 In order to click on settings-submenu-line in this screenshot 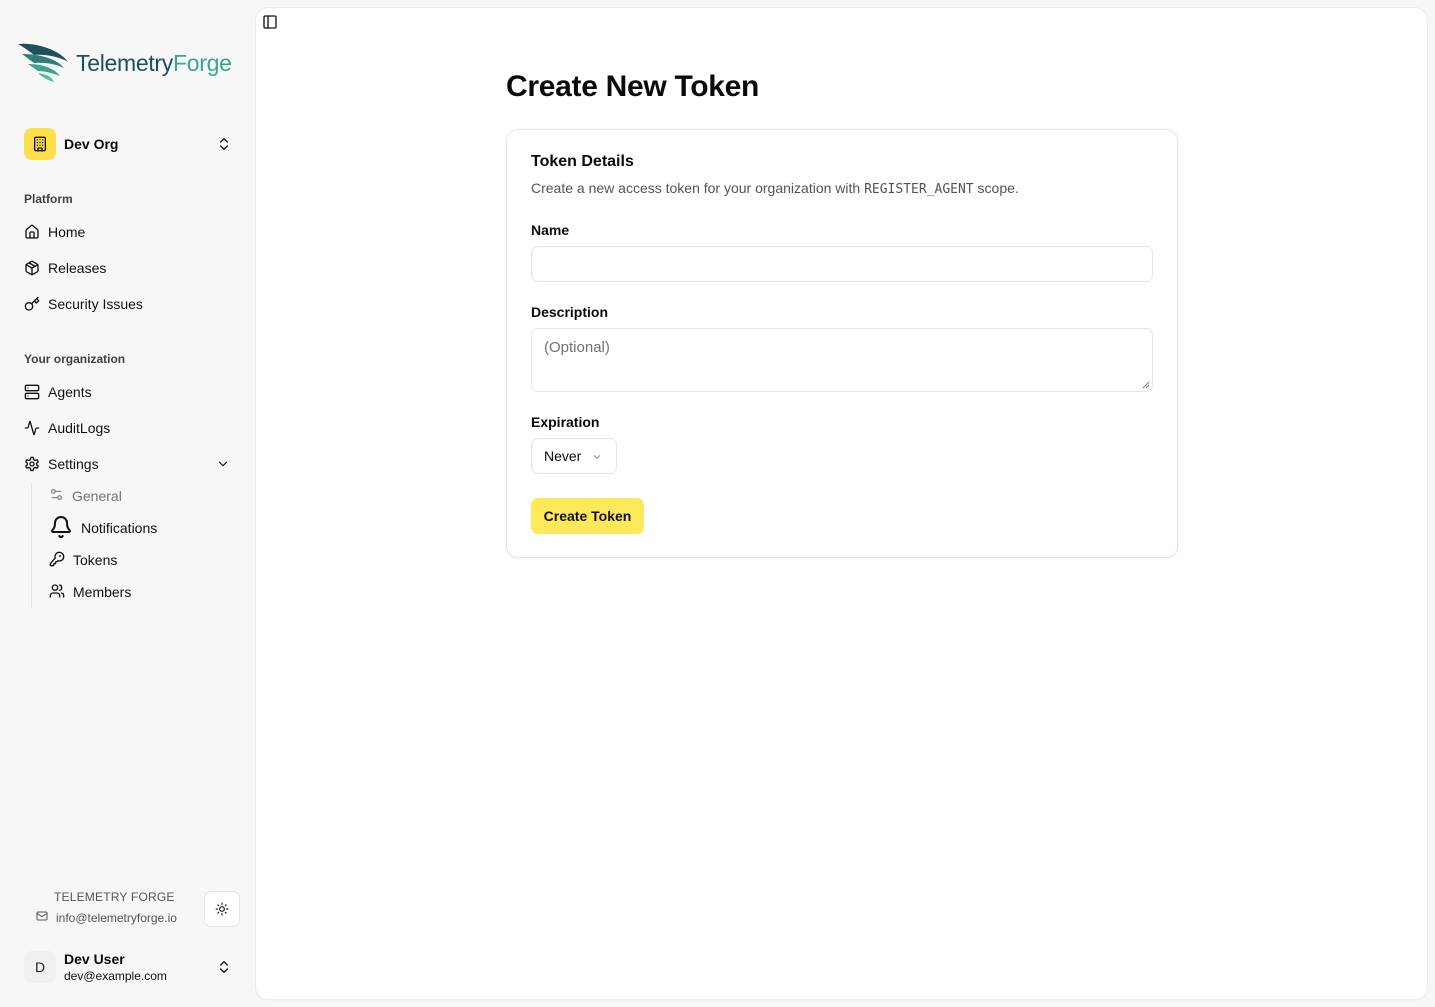, I will do `click(31, 545)`.